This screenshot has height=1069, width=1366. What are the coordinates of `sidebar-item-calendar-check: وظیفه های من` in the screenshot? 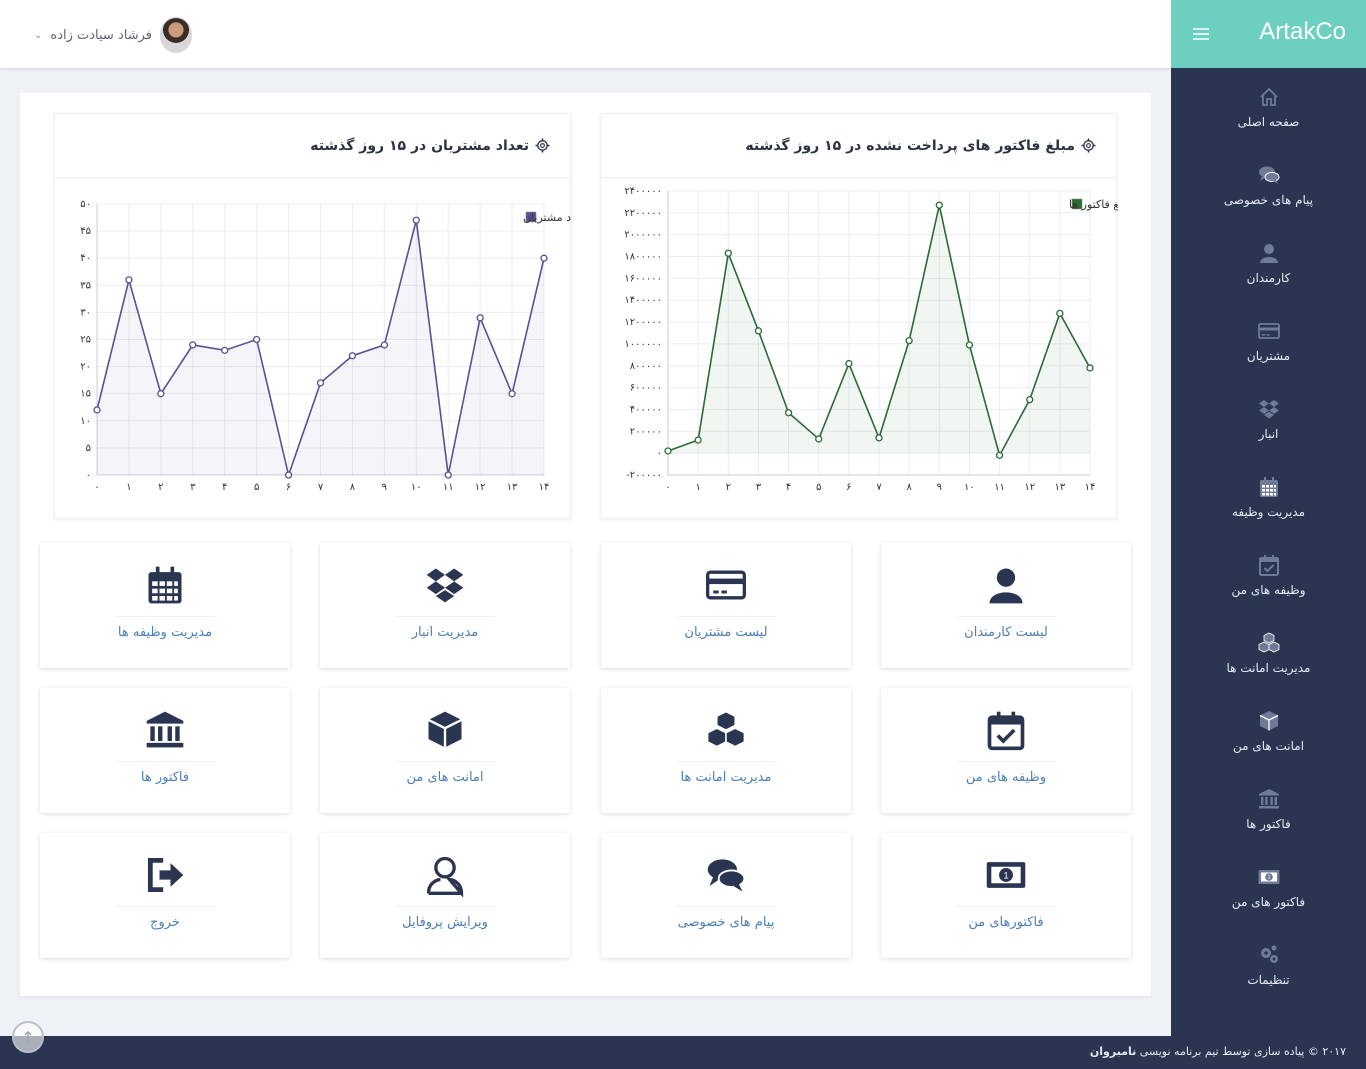 It's located at (1268, 576).